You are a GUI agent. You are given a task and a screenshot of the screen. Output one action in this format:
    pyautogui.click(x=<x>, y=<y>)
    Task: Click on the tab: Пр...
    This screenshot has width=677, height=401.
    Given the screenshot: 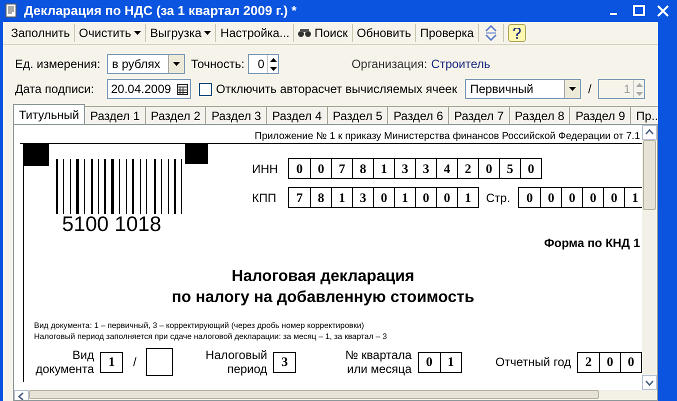 What is the action you would take?
    pyautogui.click(x=644, y=115)
    